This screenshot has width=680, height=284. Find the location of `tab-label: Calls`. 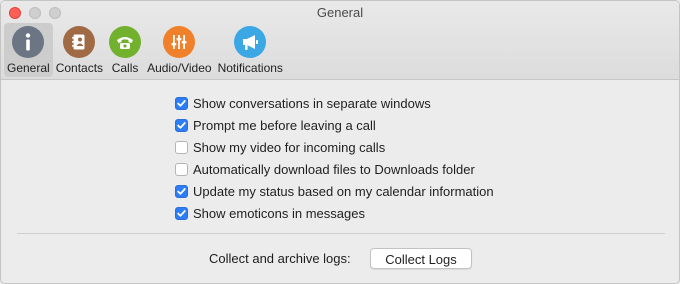

tab-label: Calls is located at coordinates (125, 68).